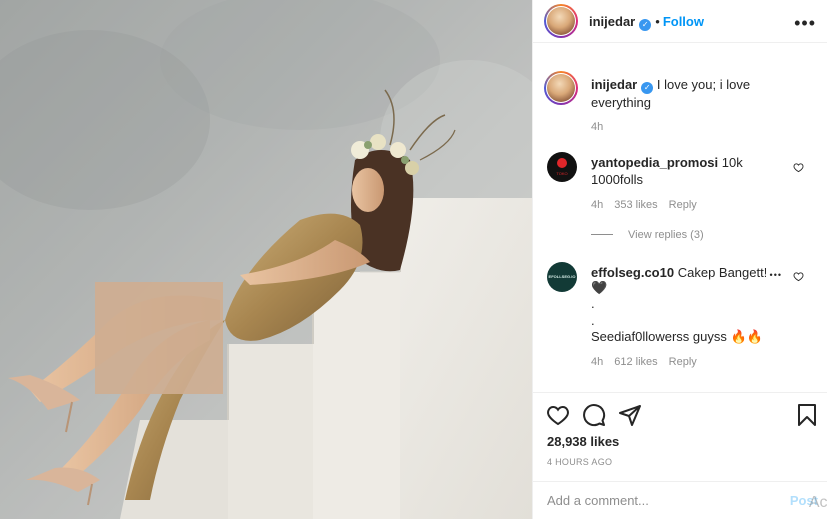  Describe the element at coordinates (657, 500) in the screenshot. I see `comment-input` at that location.